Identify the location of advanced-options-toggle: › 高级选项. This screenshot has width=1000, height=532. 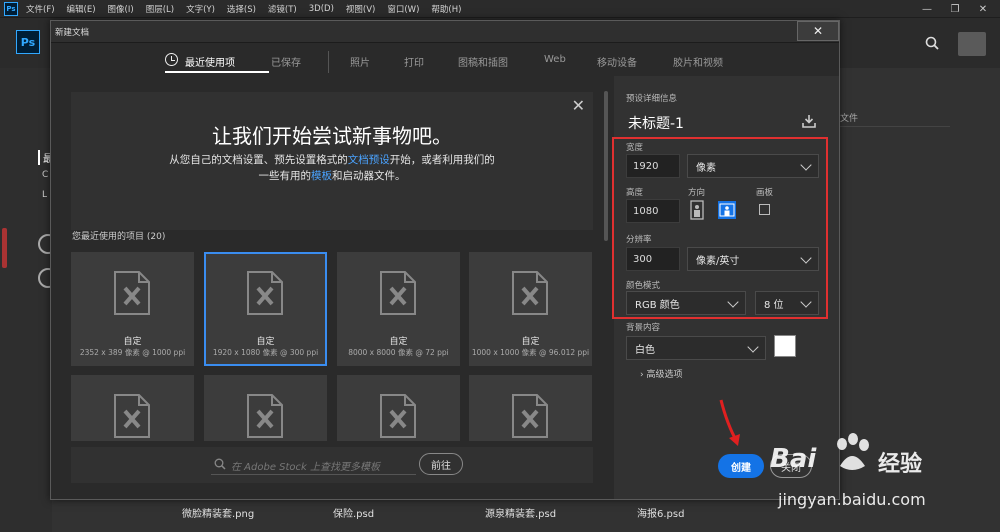
(661, 373).